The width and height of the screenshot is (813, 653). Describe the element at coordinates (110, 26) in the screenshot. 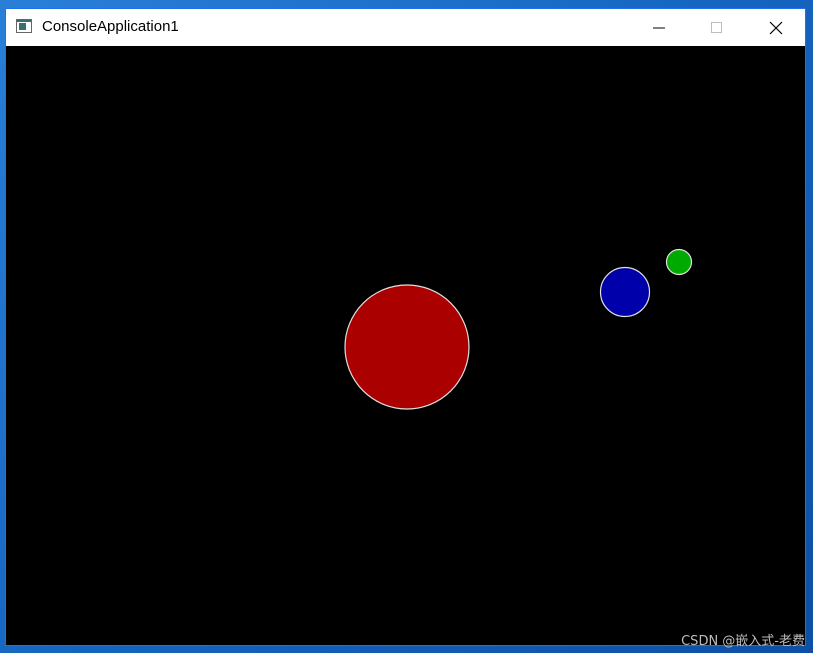

I see `window-title: ConsoleApplication1` at that location.